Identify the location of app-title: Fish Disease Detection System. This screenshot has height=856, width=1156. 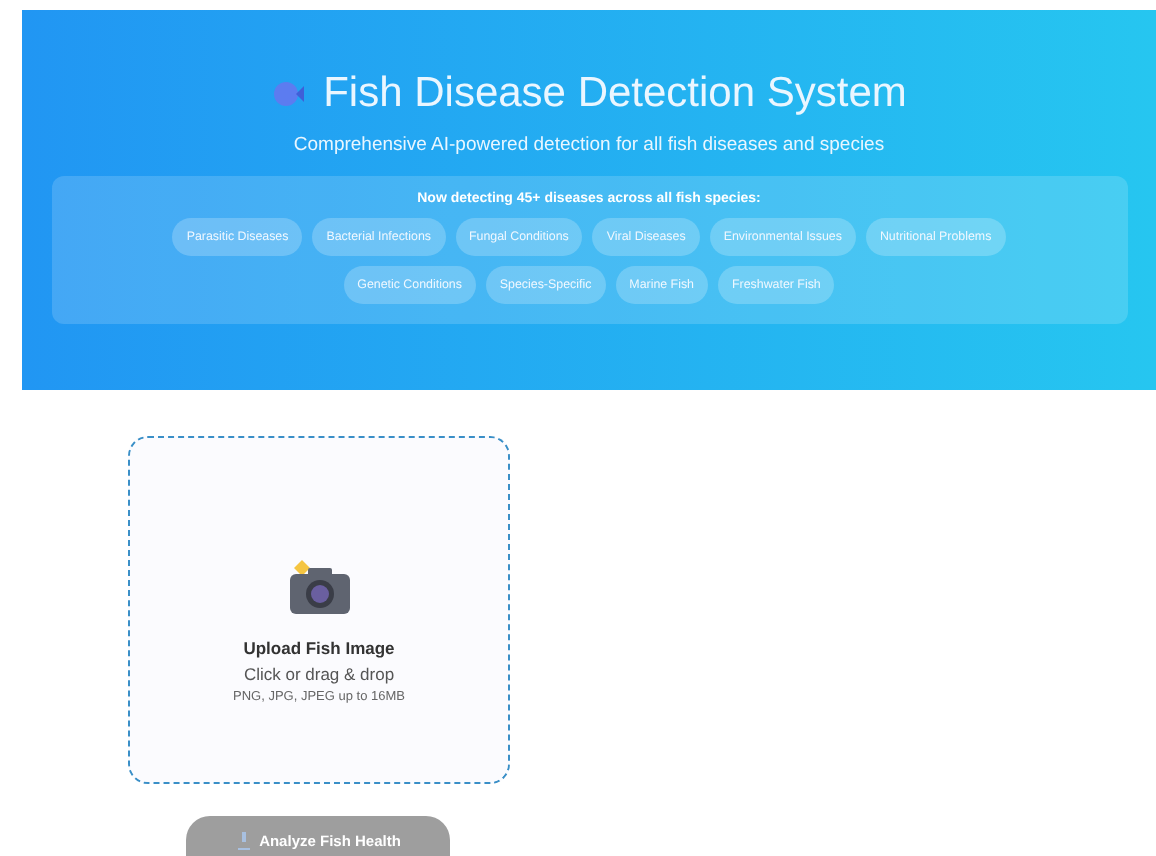
(615, 94).